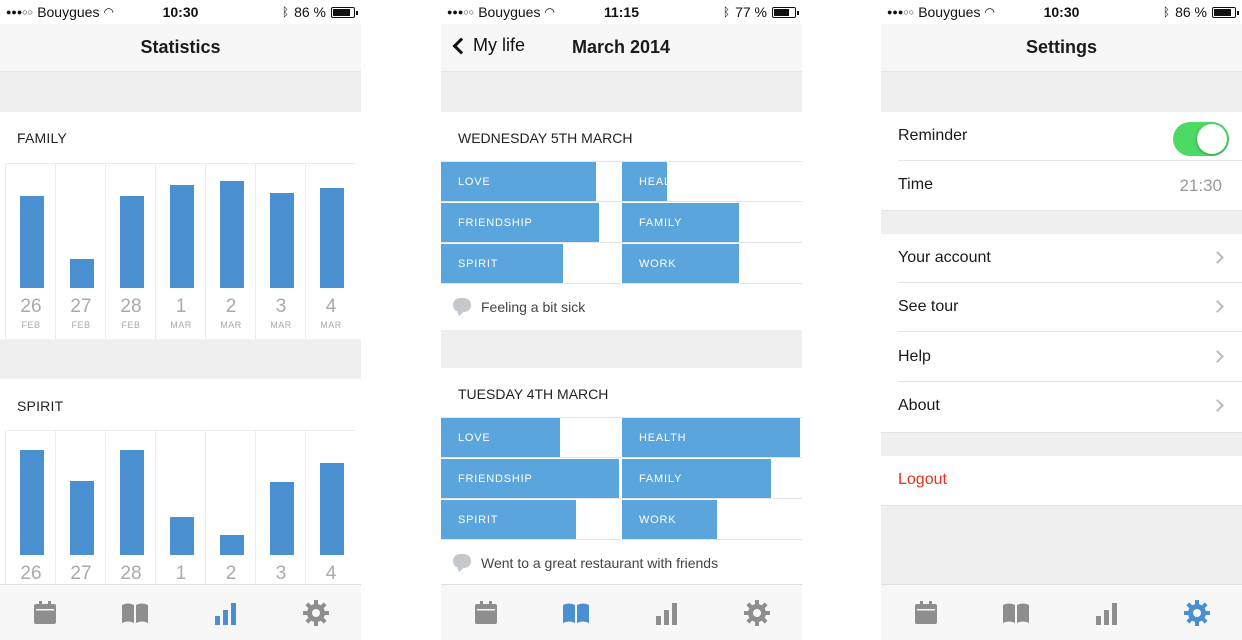 Image resolution: width=1242 pixels, height=640 pixels. What do you see at coordinates (621, 564) in the screenshot?
I see `entry-note: Went to a great restaurant with friends` at bounding box center [621, 564].